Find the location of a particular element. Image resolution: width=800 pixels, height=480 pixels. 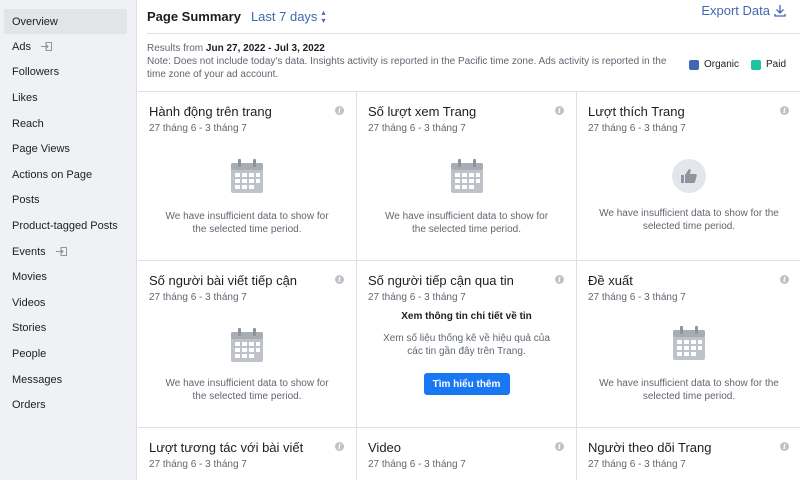

sidebar-item-posts: Posts is located at coordinates (68, 201).